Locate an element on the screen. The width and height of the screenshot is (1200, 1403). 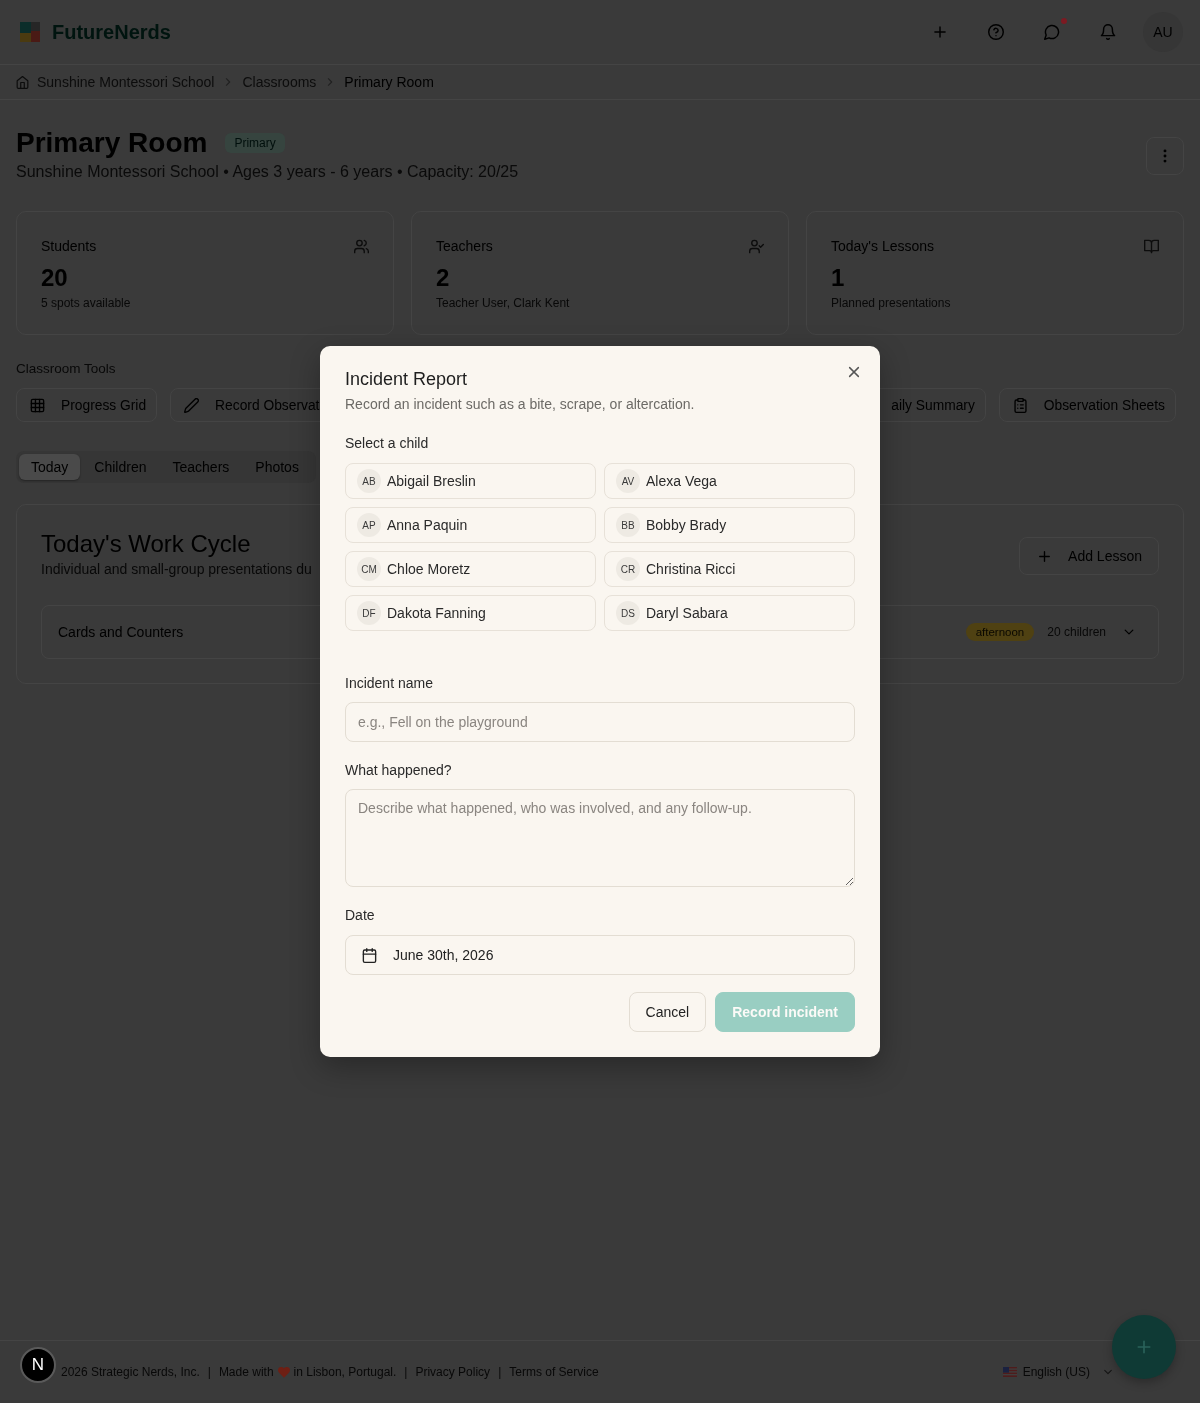
child-name: Bobby Brady is located at coordinates (686, 525).